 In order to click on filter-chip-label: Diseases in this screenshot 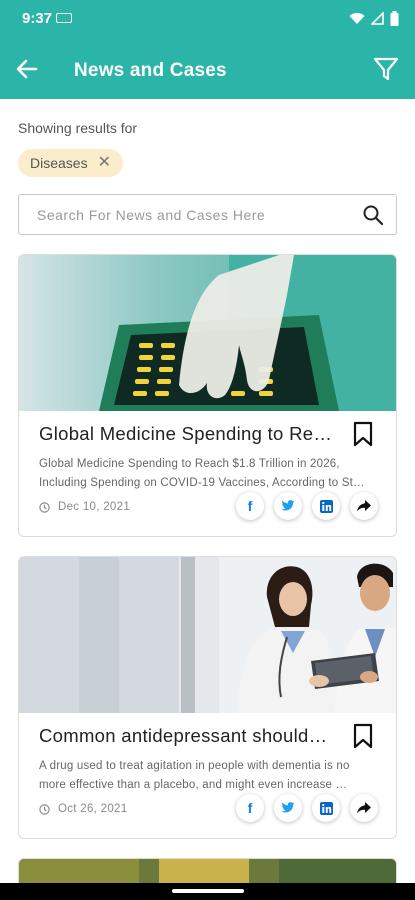, I will do `click(59, 163)`.